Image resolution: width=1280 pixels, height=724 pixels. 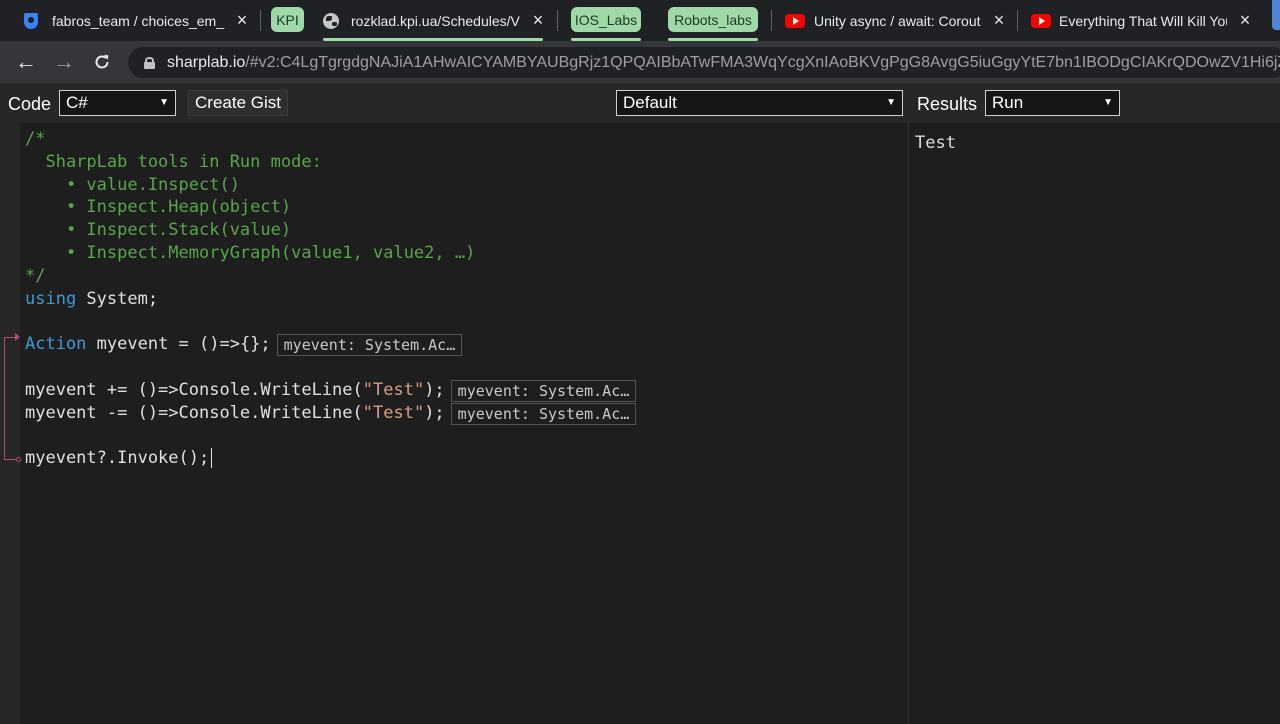 What do you see at coordinates (1052, 103) in the screenshot?
I see `results-mode-select: Run ▼` at bounding box center [1052, 103].